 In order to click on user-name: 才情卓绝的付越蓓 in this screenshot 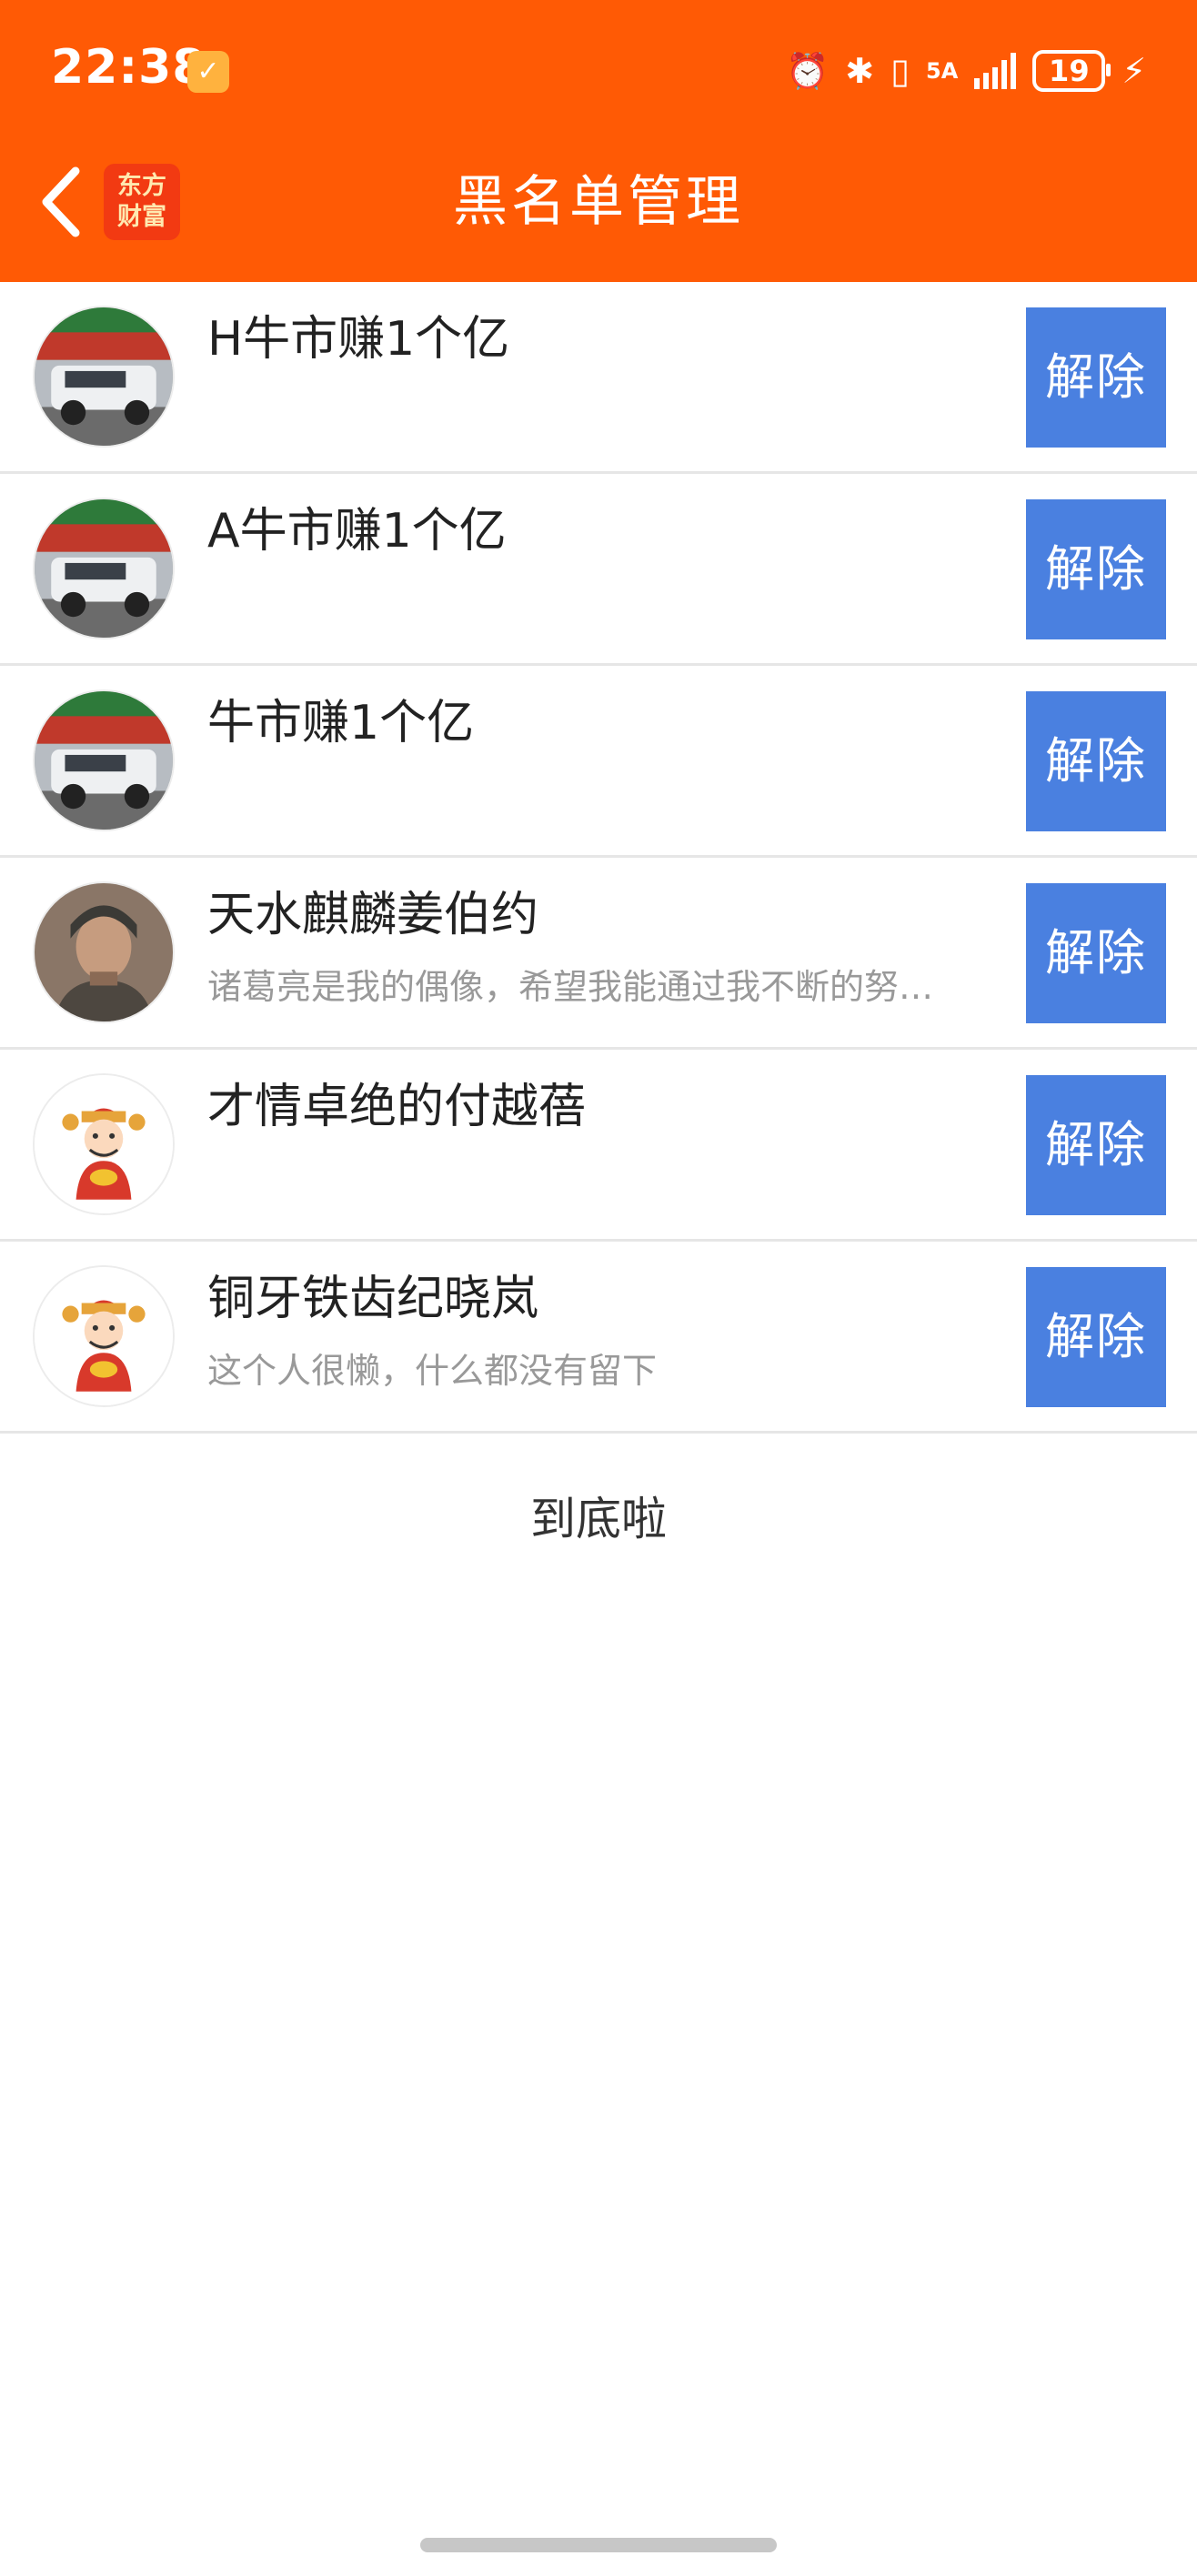, I will do `click(397, 1107)`.